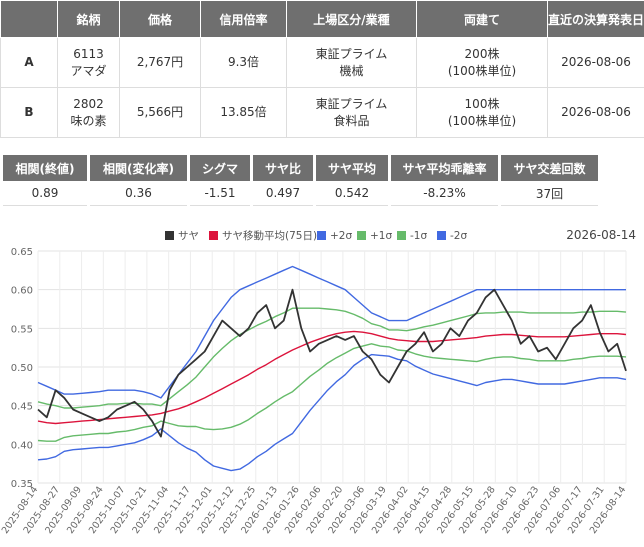  I want to click on header-price: 価格, so click(160, 19).